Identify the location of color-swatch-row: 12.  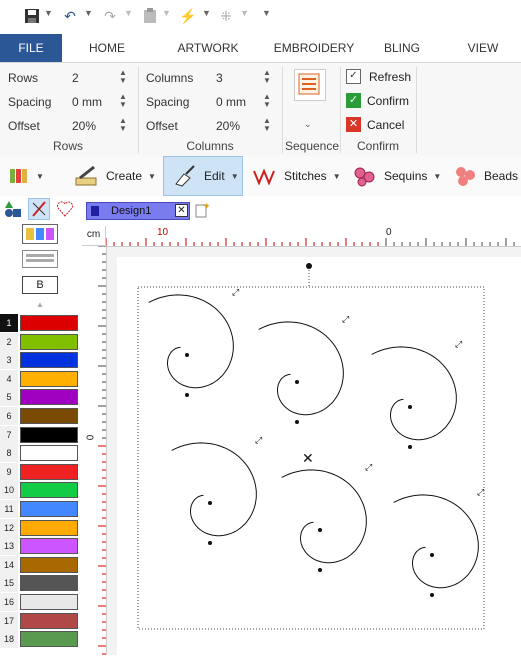
(40, 527).